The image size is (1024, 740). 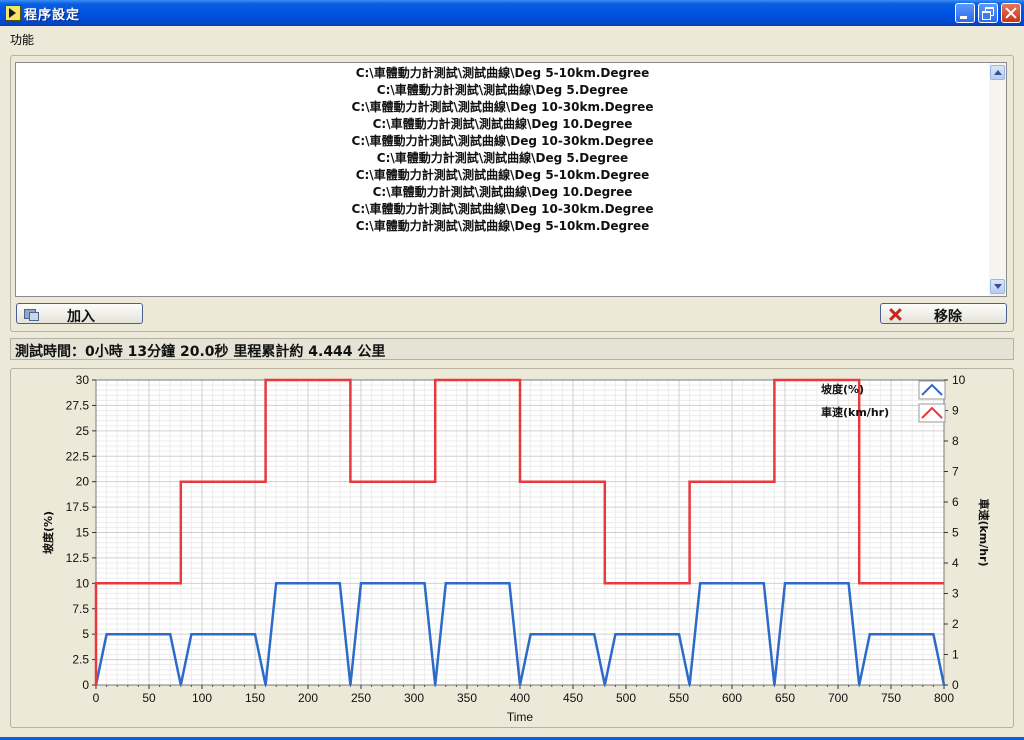 I want to click on scroll-down-icon, so click(x=997, y=286).